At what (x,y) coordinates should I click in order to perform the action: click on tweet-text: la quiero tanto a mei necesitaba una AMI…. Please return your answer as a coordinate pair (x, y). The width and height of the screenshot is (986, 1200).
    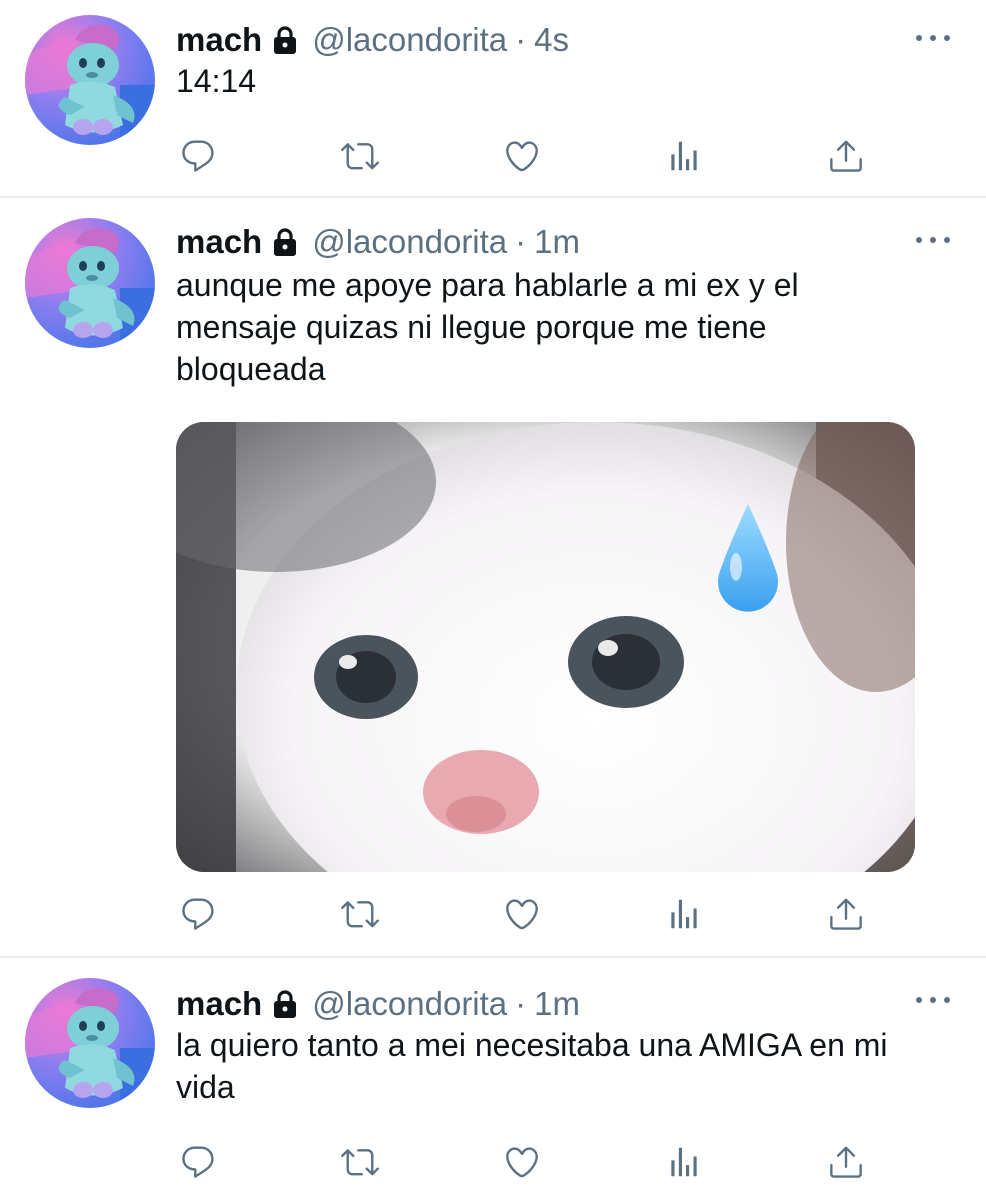
    Looking at the image, I should click on (532, 1066).